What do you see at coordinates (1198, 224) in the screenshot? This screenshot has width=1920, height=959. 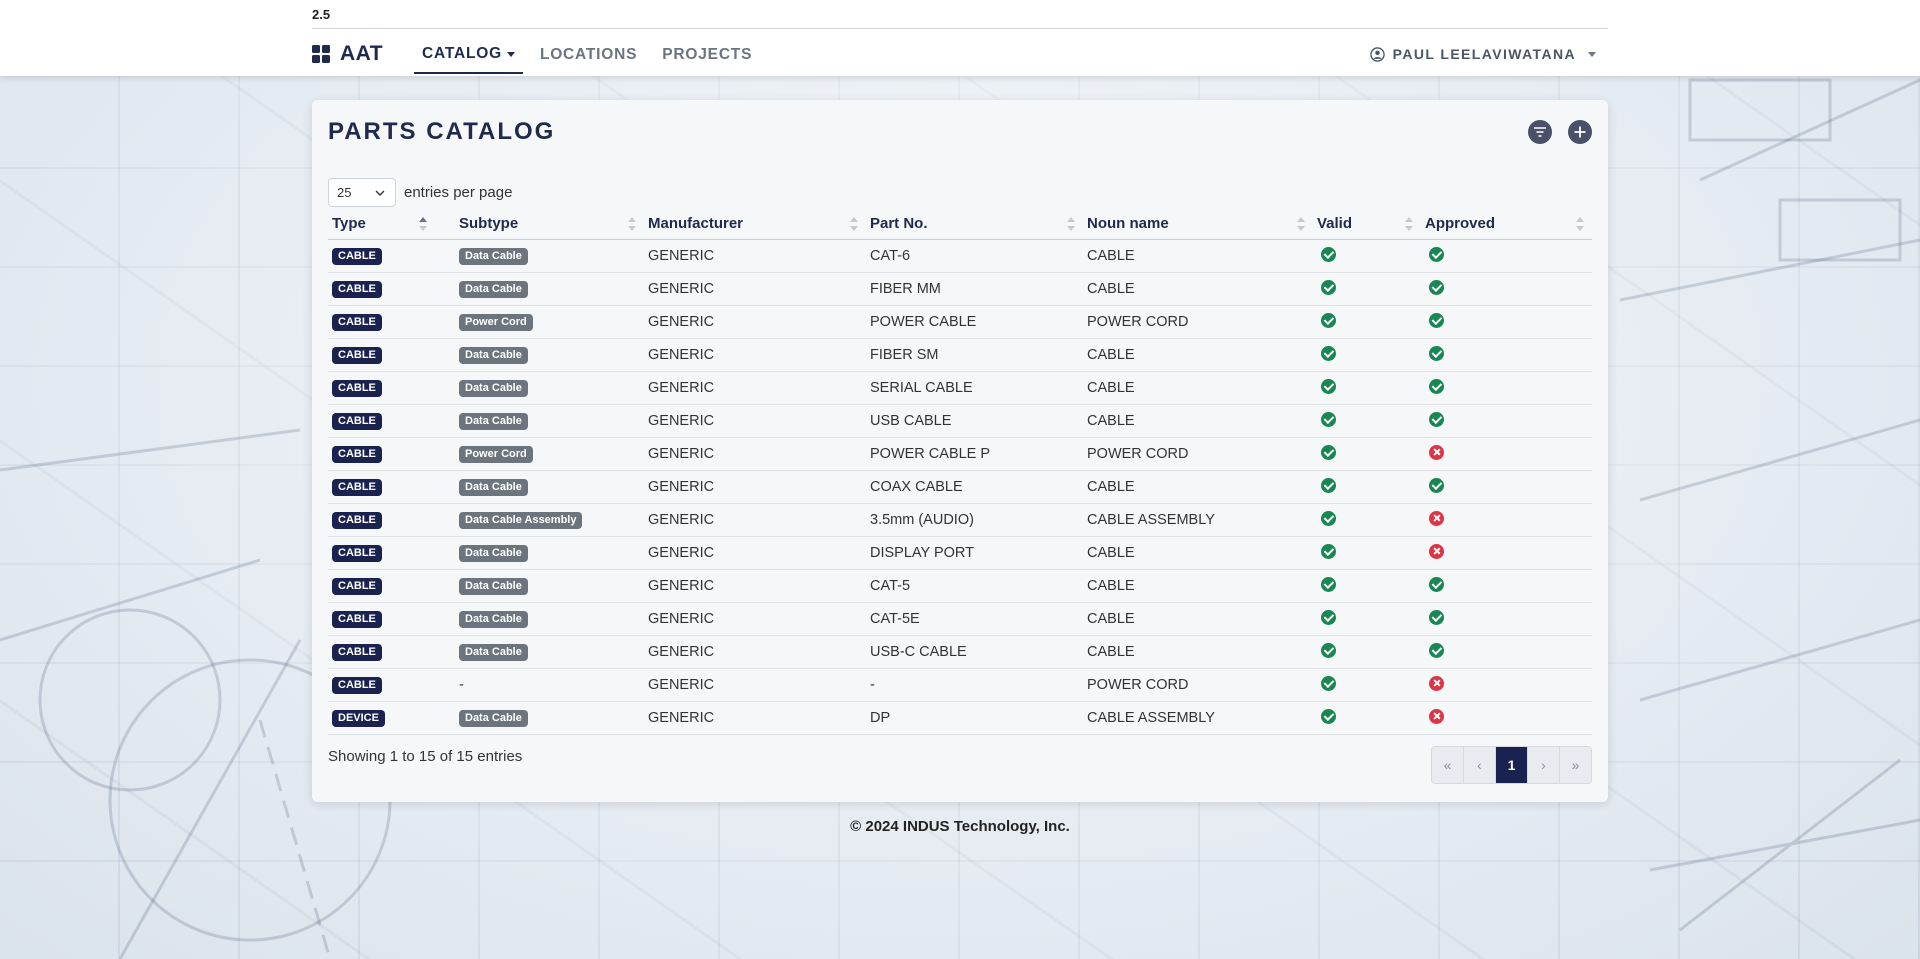 I see `column-header-noun-name: Noun name` at bounding box center [1198, 224].